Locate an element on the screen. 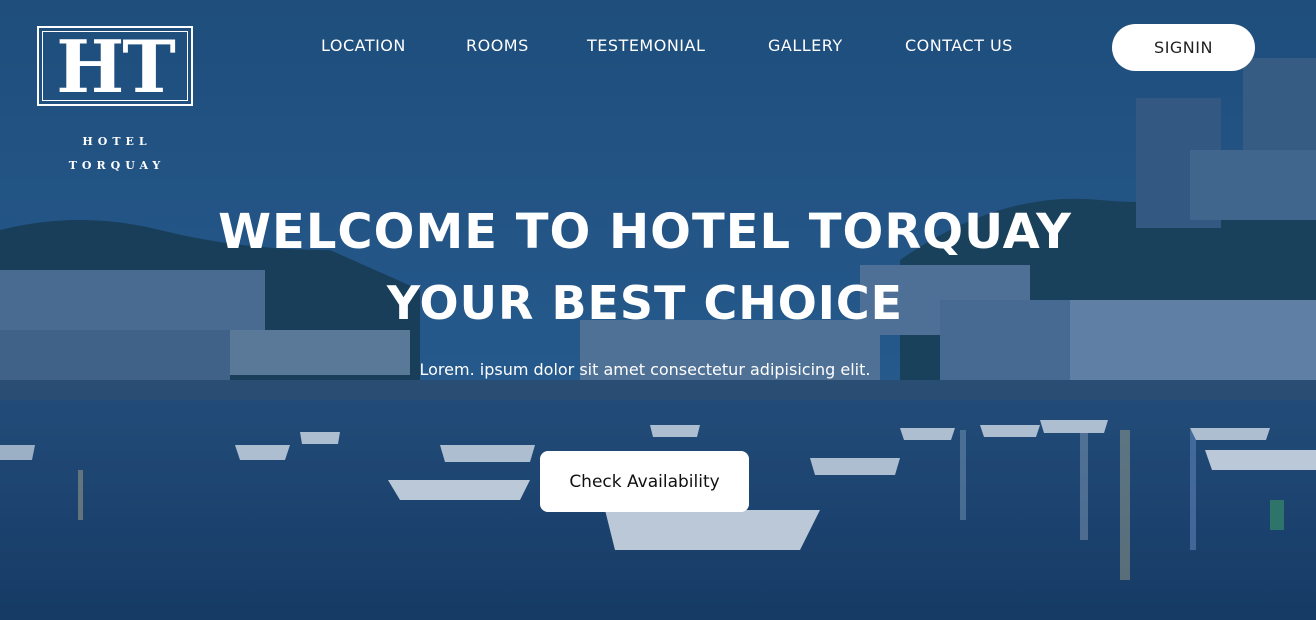 This screenshot has width=1316, height=620. hotel-logo: HT HOTEL TORQUAY is located at coordinates (117, 102).